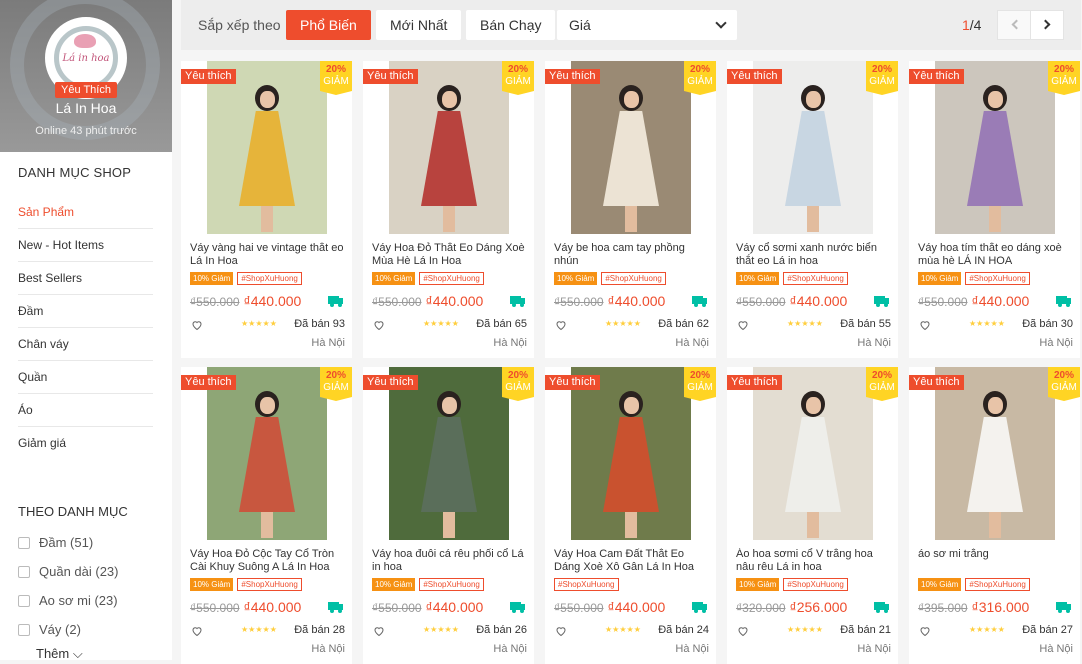  What do you see at coordinates (85, 443) in the screenshot?
I see `category-item: Giảm giá` at bounding box center [85, 443].